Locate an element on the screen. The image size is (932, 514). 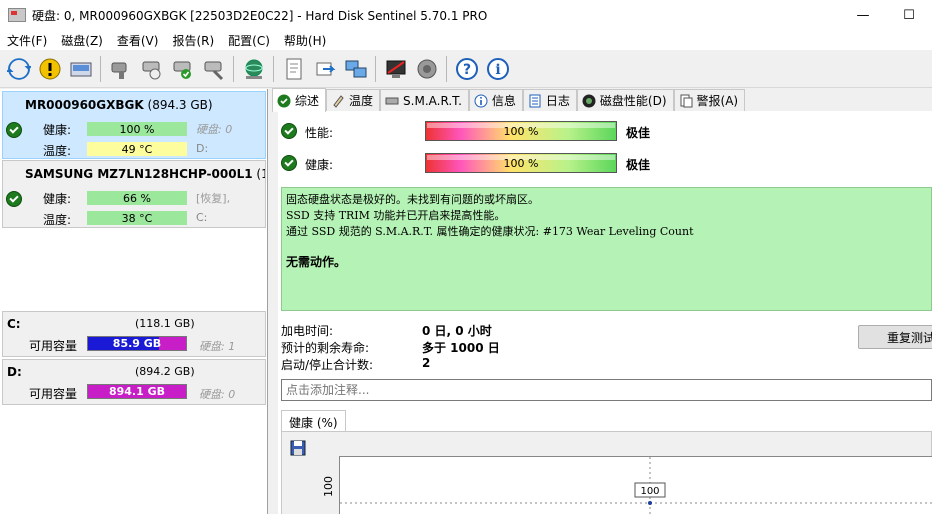
save-icon is located at coordinates (298, 448).